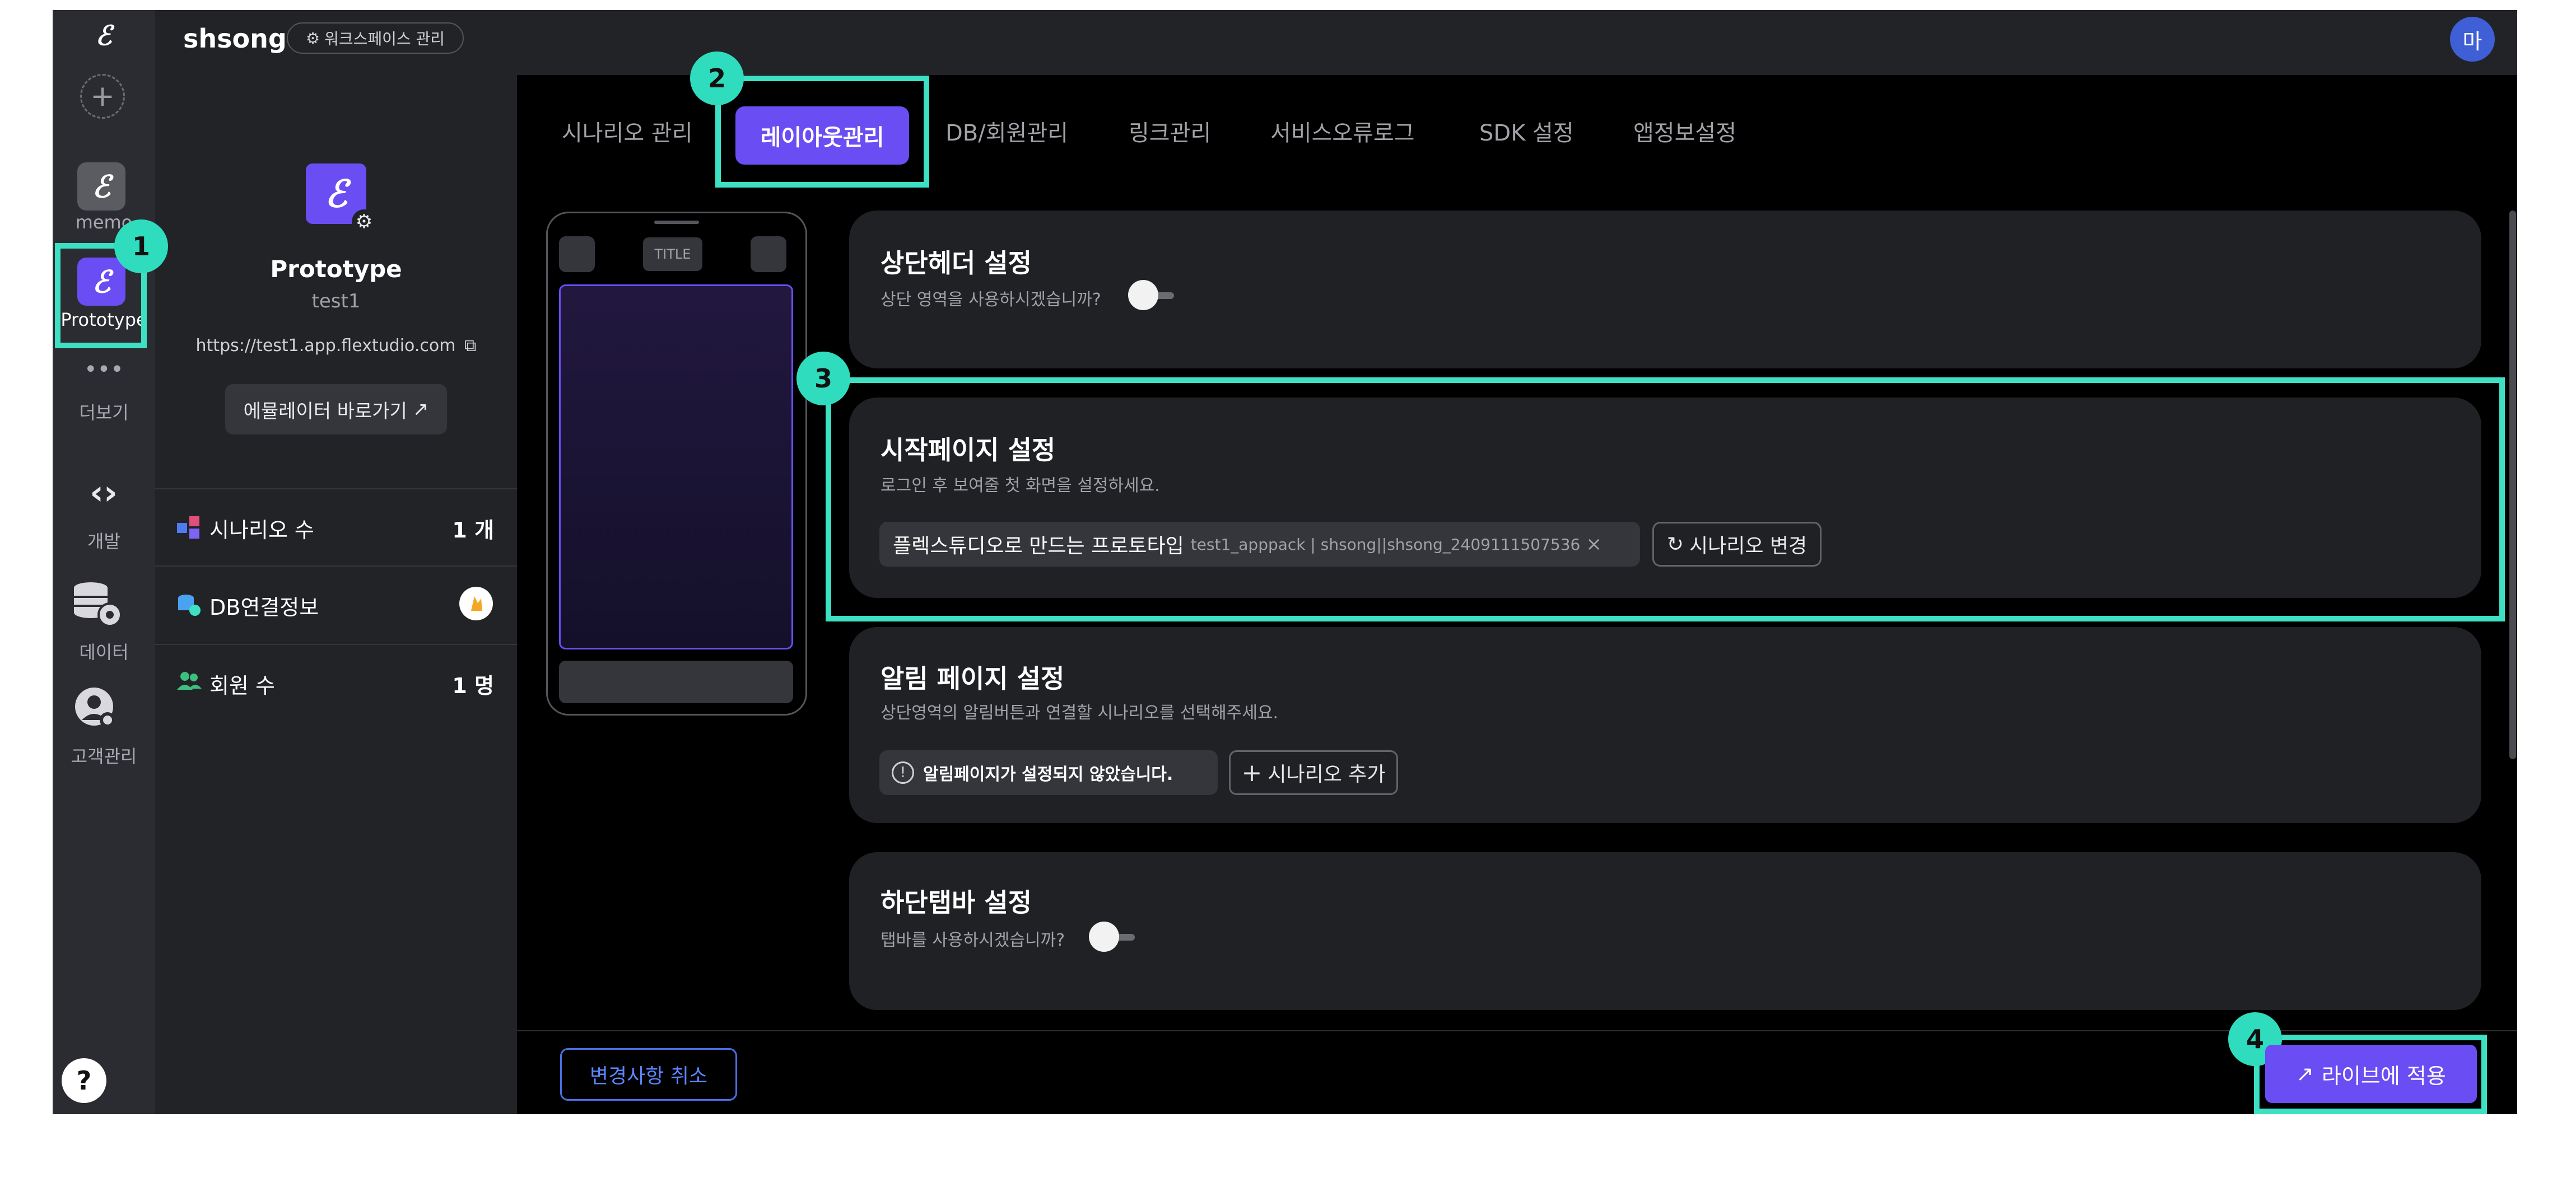 This screenshot has width=2576, height=1178. What do you see at coordinates (1517, 1072) in the screenshot?
I see `footer-bar` at bounding box center [1517, 1072].